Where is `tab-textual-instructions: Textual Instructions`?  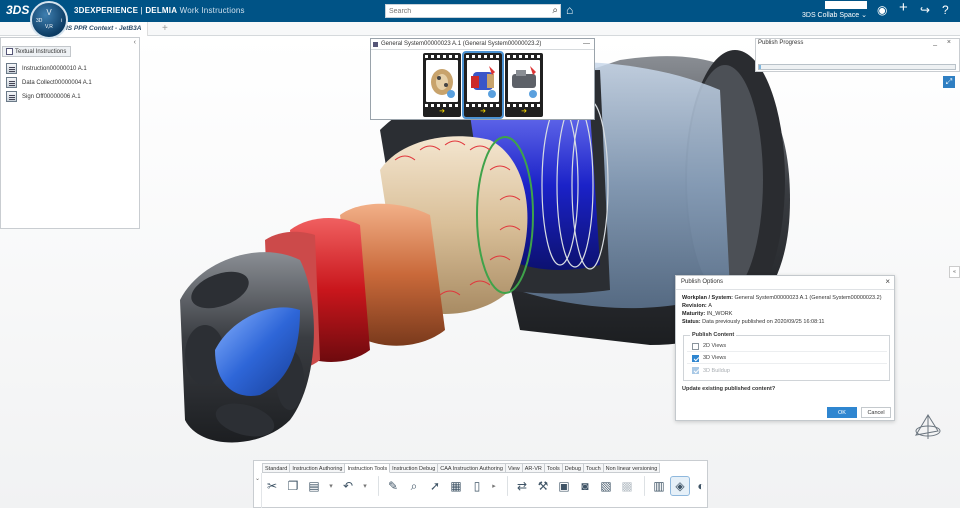
tab-textual-instructions: Textual Instructions is located at coordinates (37, 51).